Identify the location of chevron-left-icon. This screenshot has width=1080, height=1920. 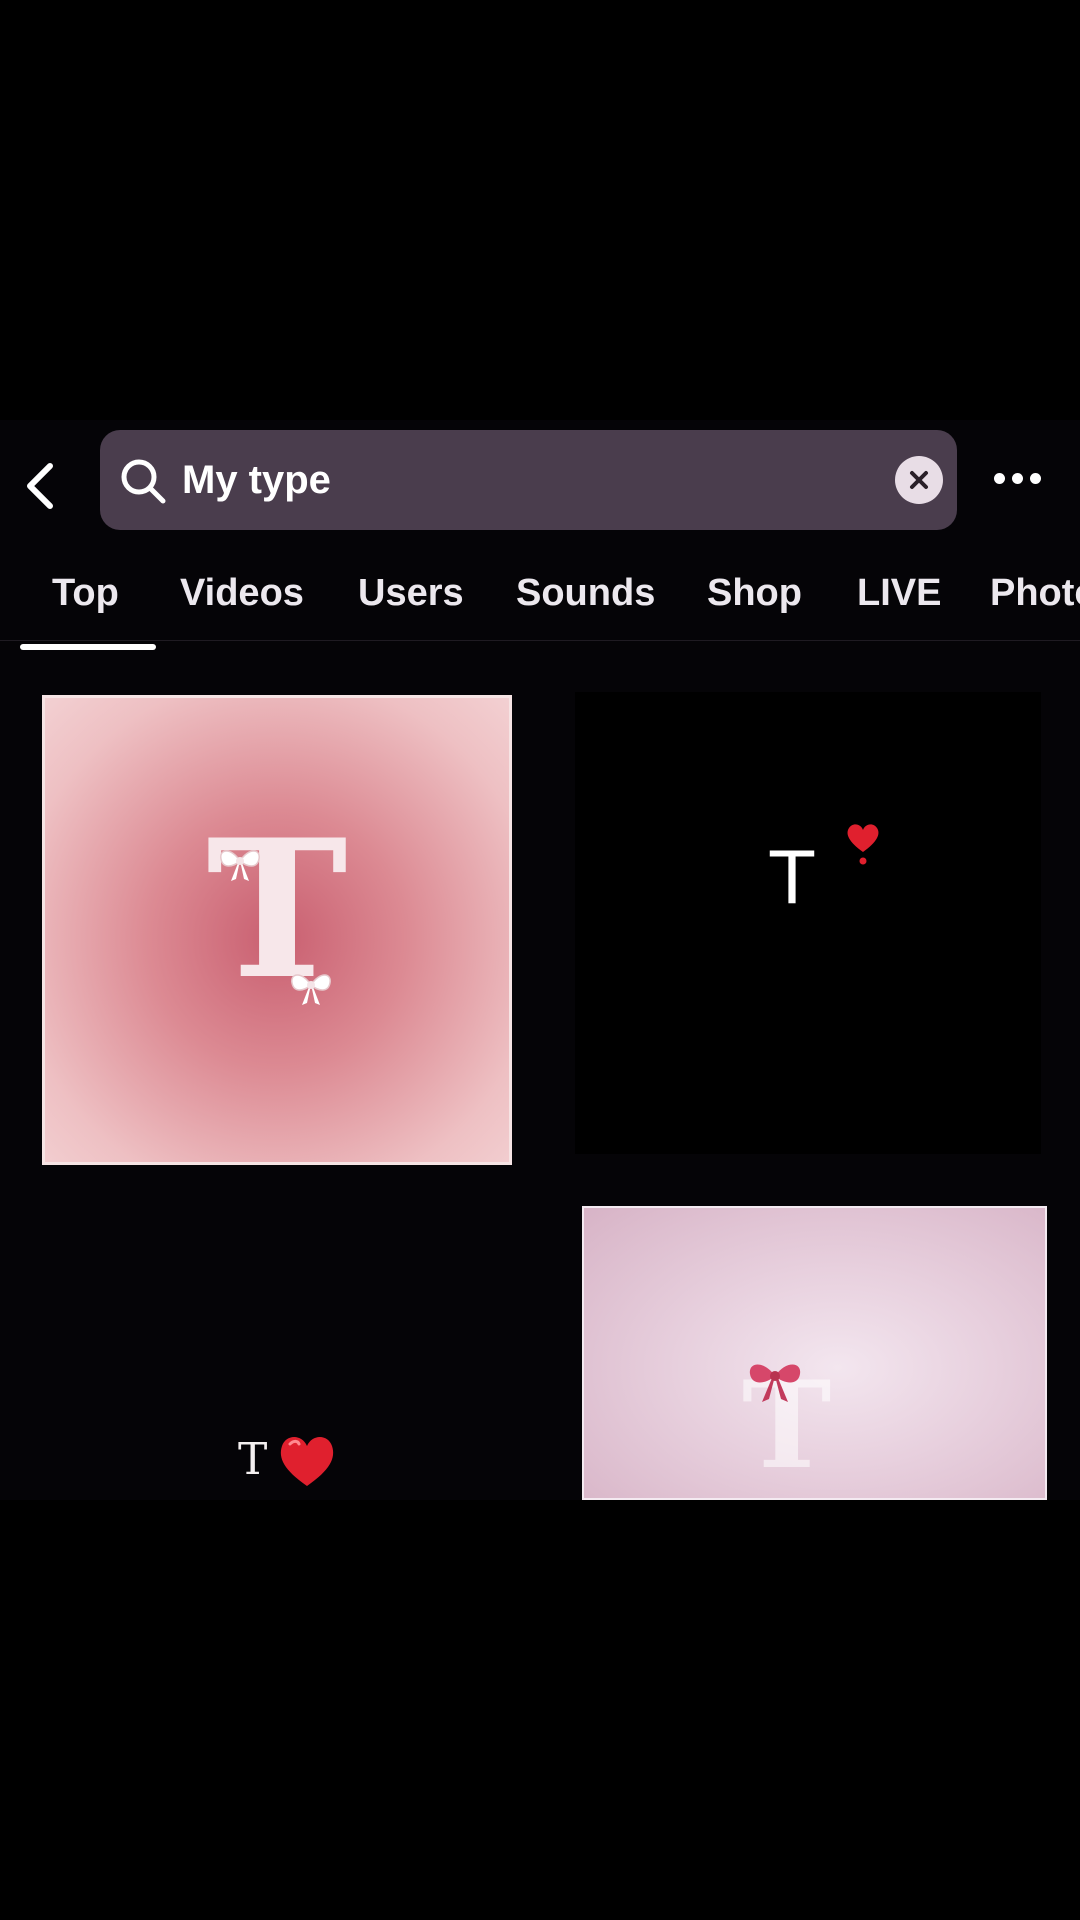
(40, 486).